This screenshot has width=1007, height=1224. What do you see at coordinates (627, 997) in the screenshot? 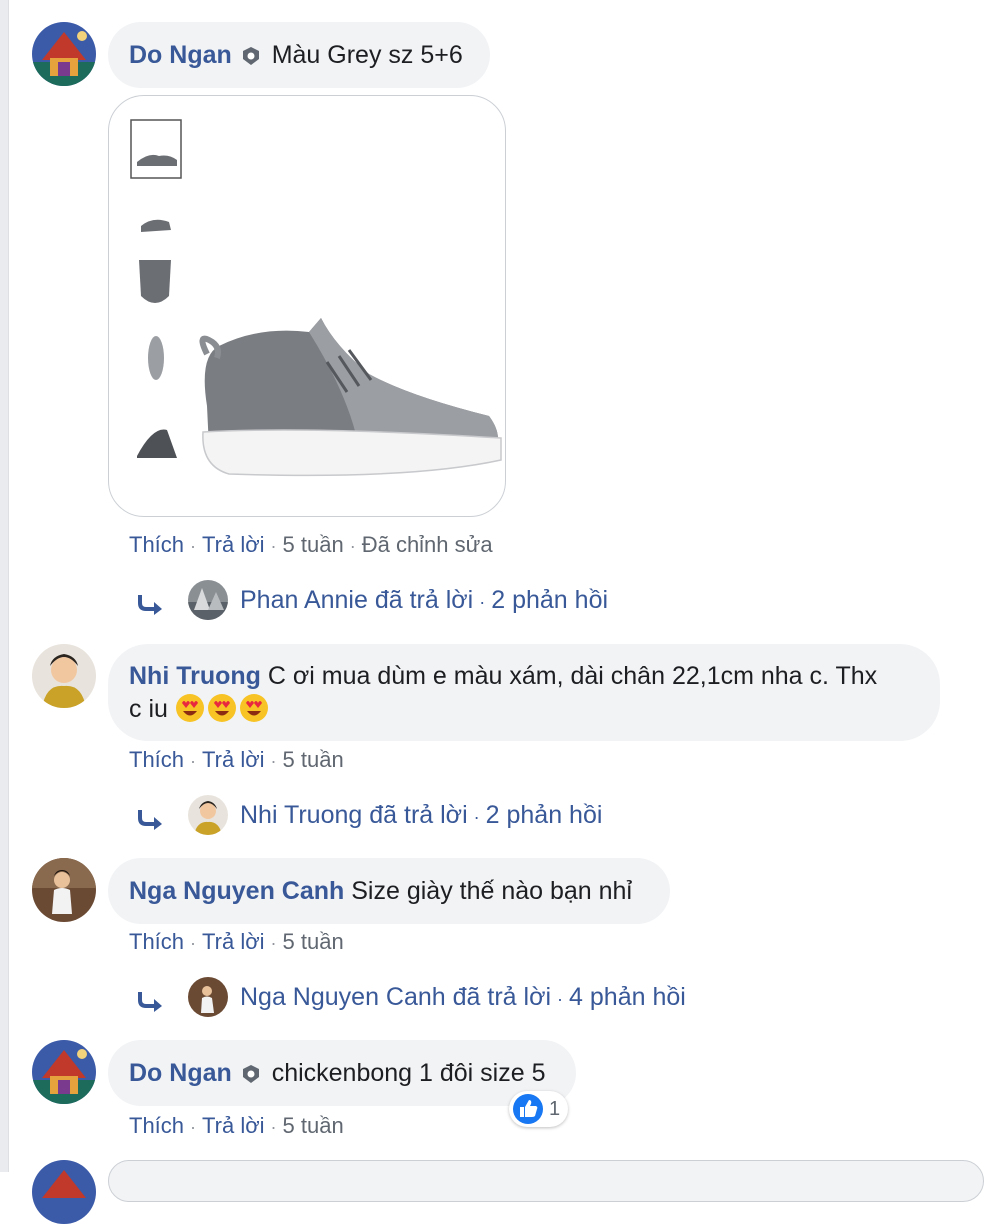
I see `reply-count: 4 phản hồi` at bounding box center [627, 997].